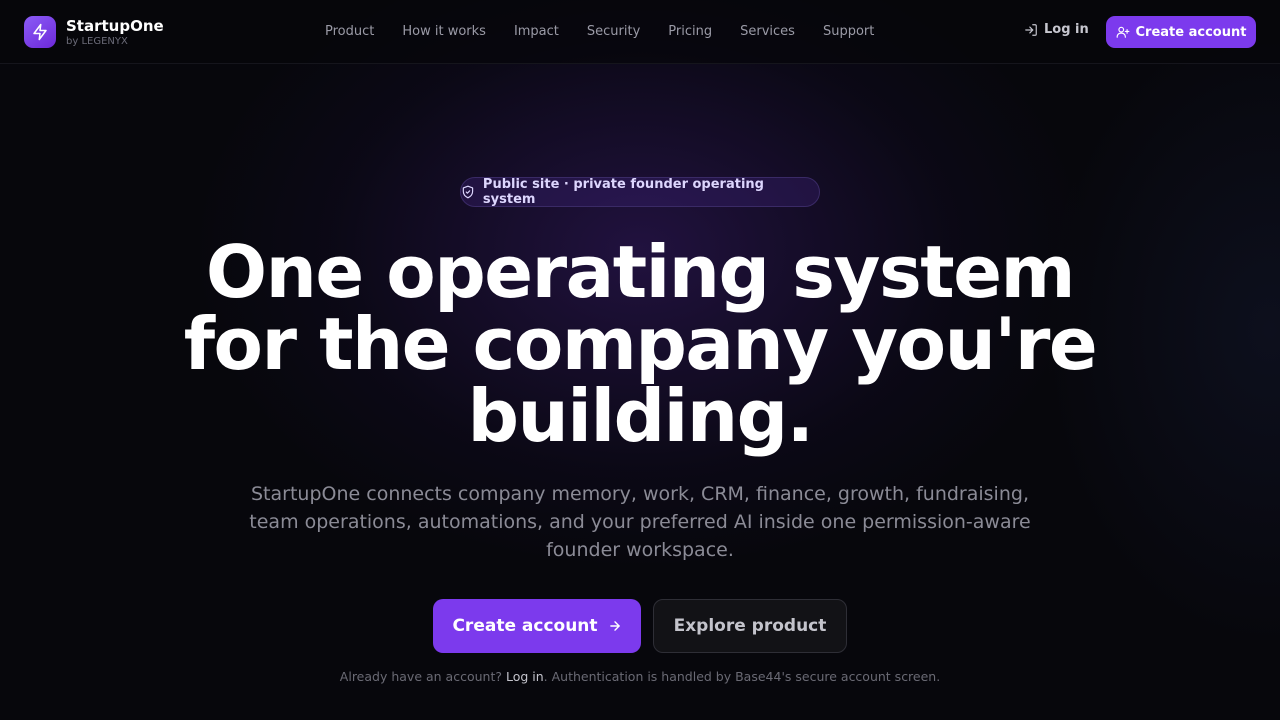 The width and height of the screenshot is (1280, 720). What do you see at coordinates (525, 626) in the screenshot?
I see `create-account-cta-label: Create account` at bounding box center [525, 626].